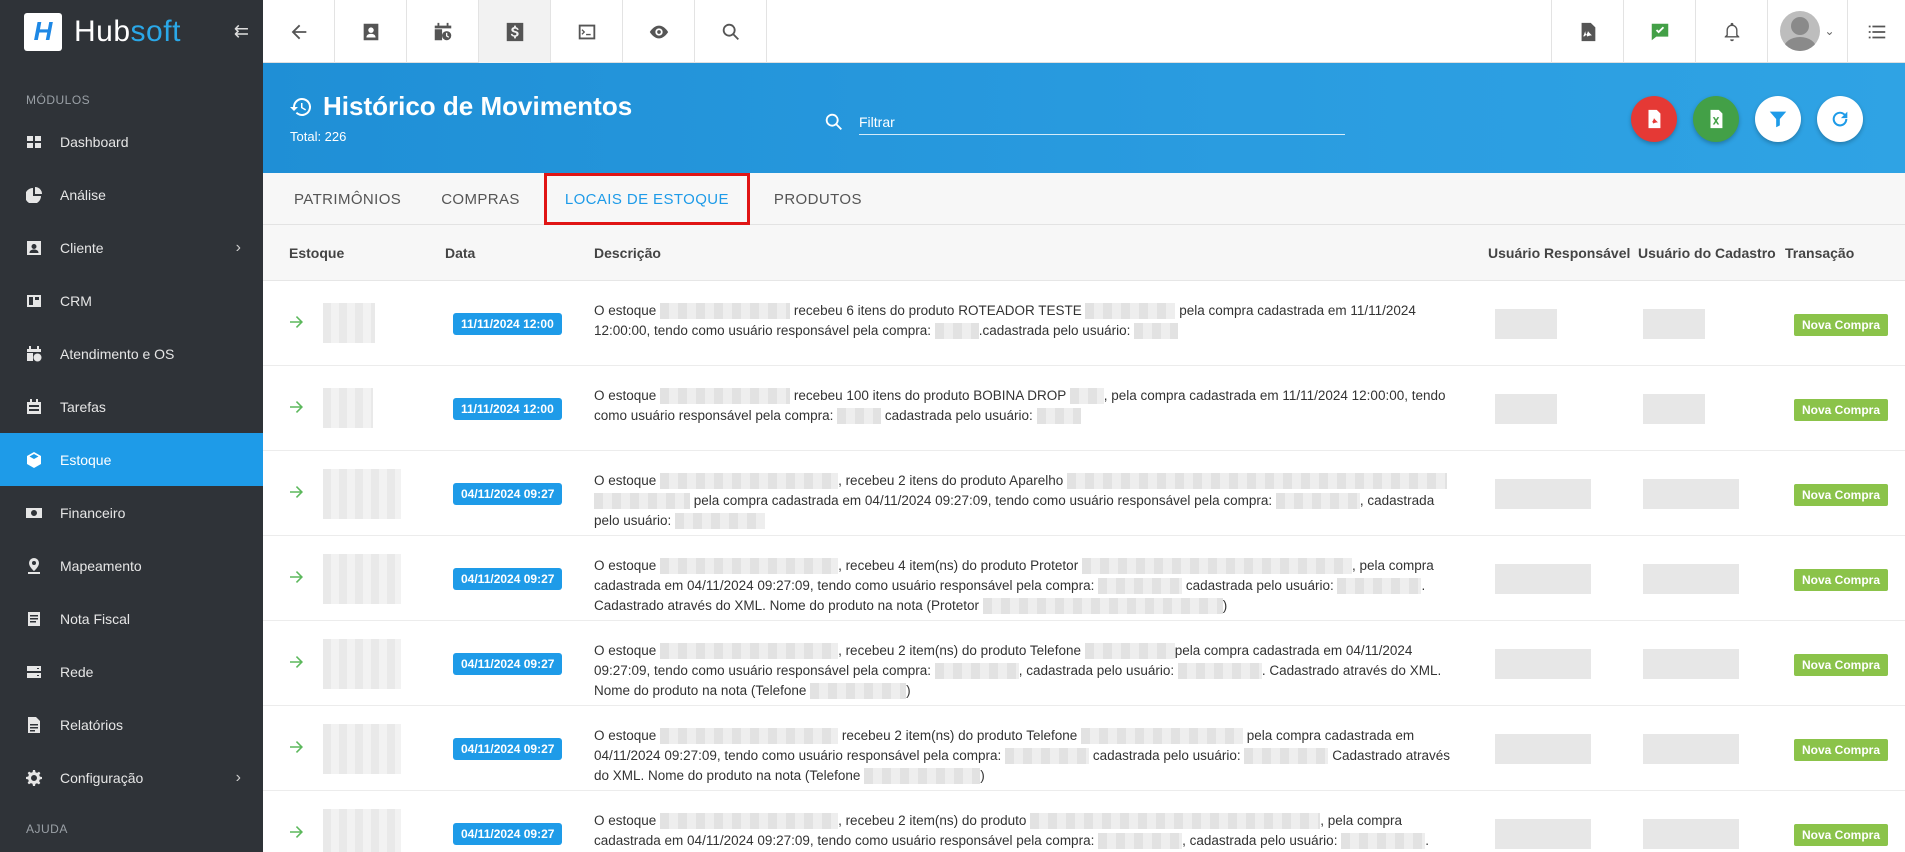  What do you see at coordinates (371, 31) in the screenshot?
I see `clients-button` at bounding box center [371, 31].